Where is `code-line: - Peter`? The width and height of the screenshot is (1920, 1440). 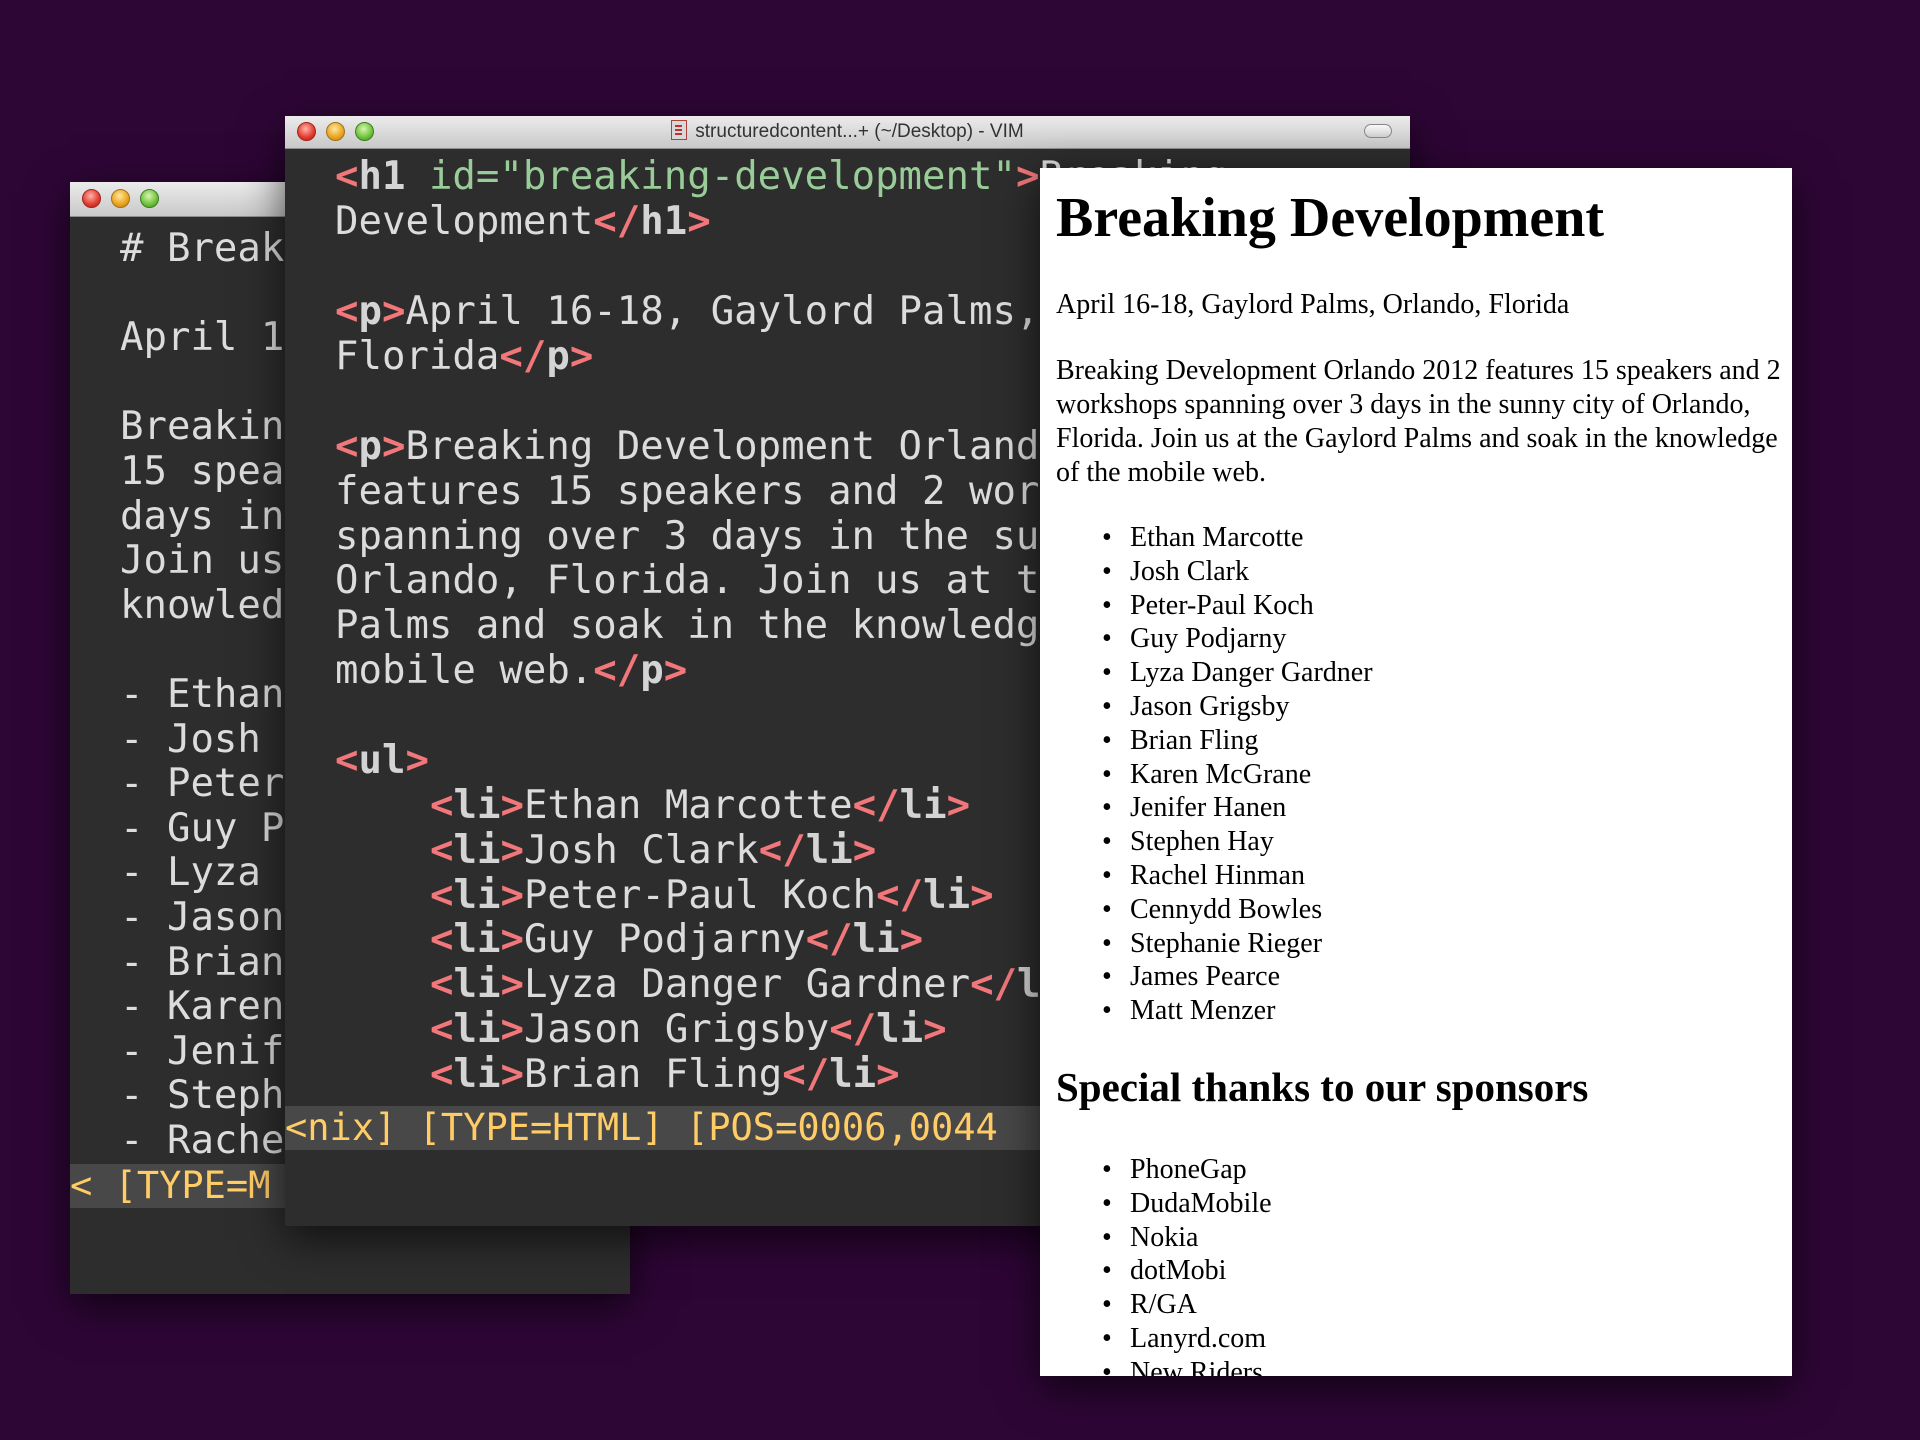
code-line: - Peter is located at coordinates (202, 784).